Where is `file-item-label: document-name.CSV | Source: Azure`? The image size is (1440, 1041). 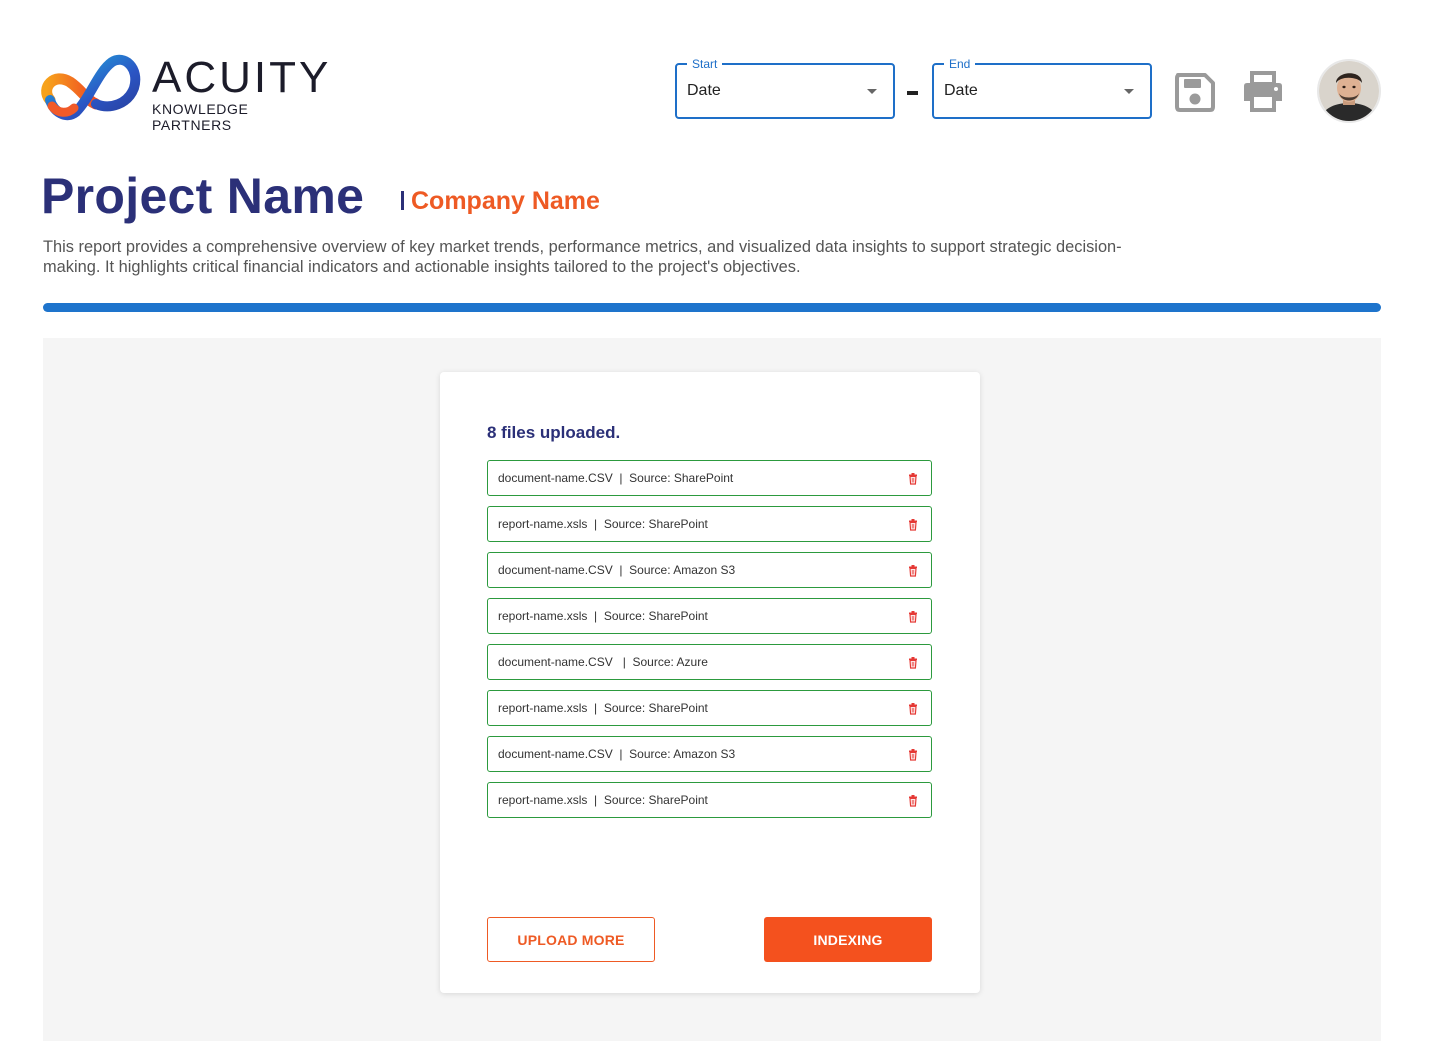
file-item-label: document-name.CSV | Source: Azure is located at coordinates (603, 662).